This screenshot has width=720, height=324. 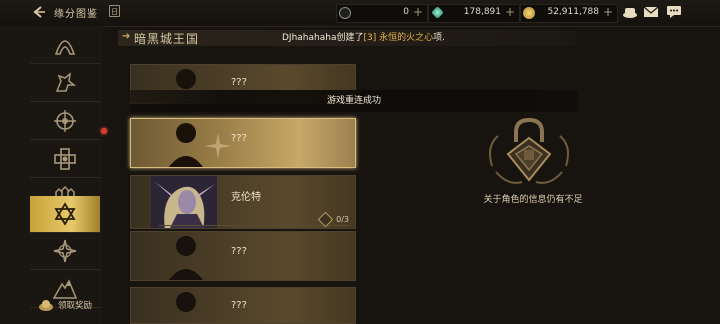 I want to click on locked-info-text: 关于角色的信息仍有不足, so click(x=533, y=200).